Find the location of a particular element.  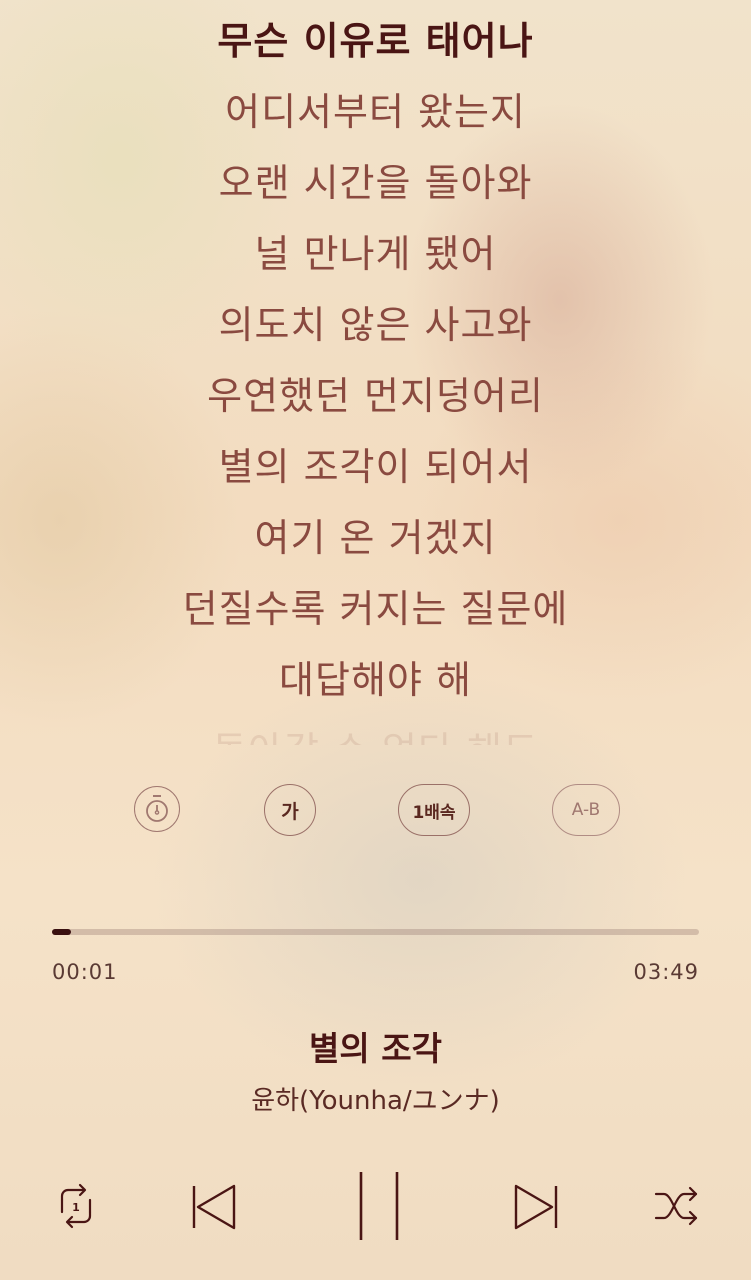

lyric-line: 오랜 시간을 돌아와 is located at coordinates (375, 183).